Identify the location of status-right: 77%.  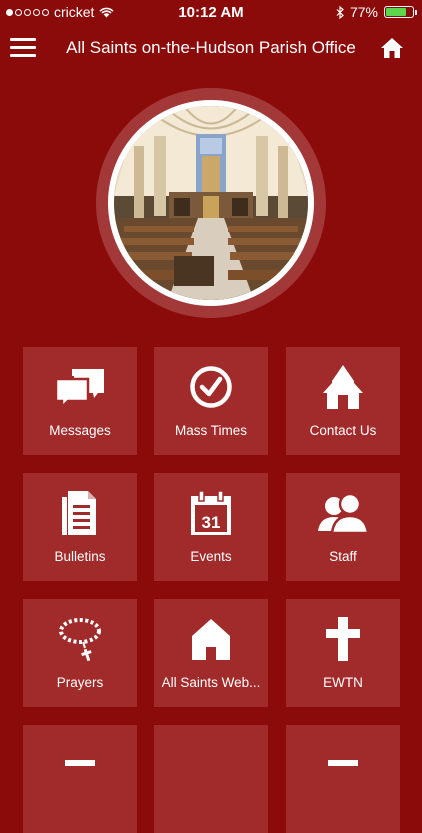
(376, 12).